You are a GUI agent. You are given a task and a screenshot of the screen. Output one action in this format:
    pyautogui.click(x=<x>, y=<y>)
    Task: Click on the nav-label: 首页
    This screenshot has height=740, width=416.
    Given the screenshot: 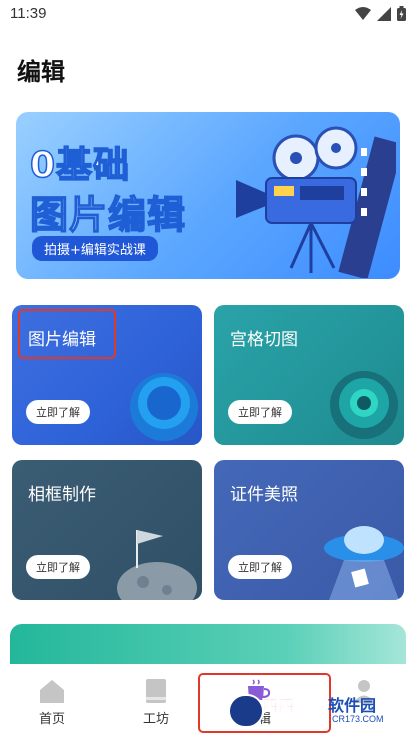 What is the action you would take?
    pyautogui.click(x=51, y=719)
    